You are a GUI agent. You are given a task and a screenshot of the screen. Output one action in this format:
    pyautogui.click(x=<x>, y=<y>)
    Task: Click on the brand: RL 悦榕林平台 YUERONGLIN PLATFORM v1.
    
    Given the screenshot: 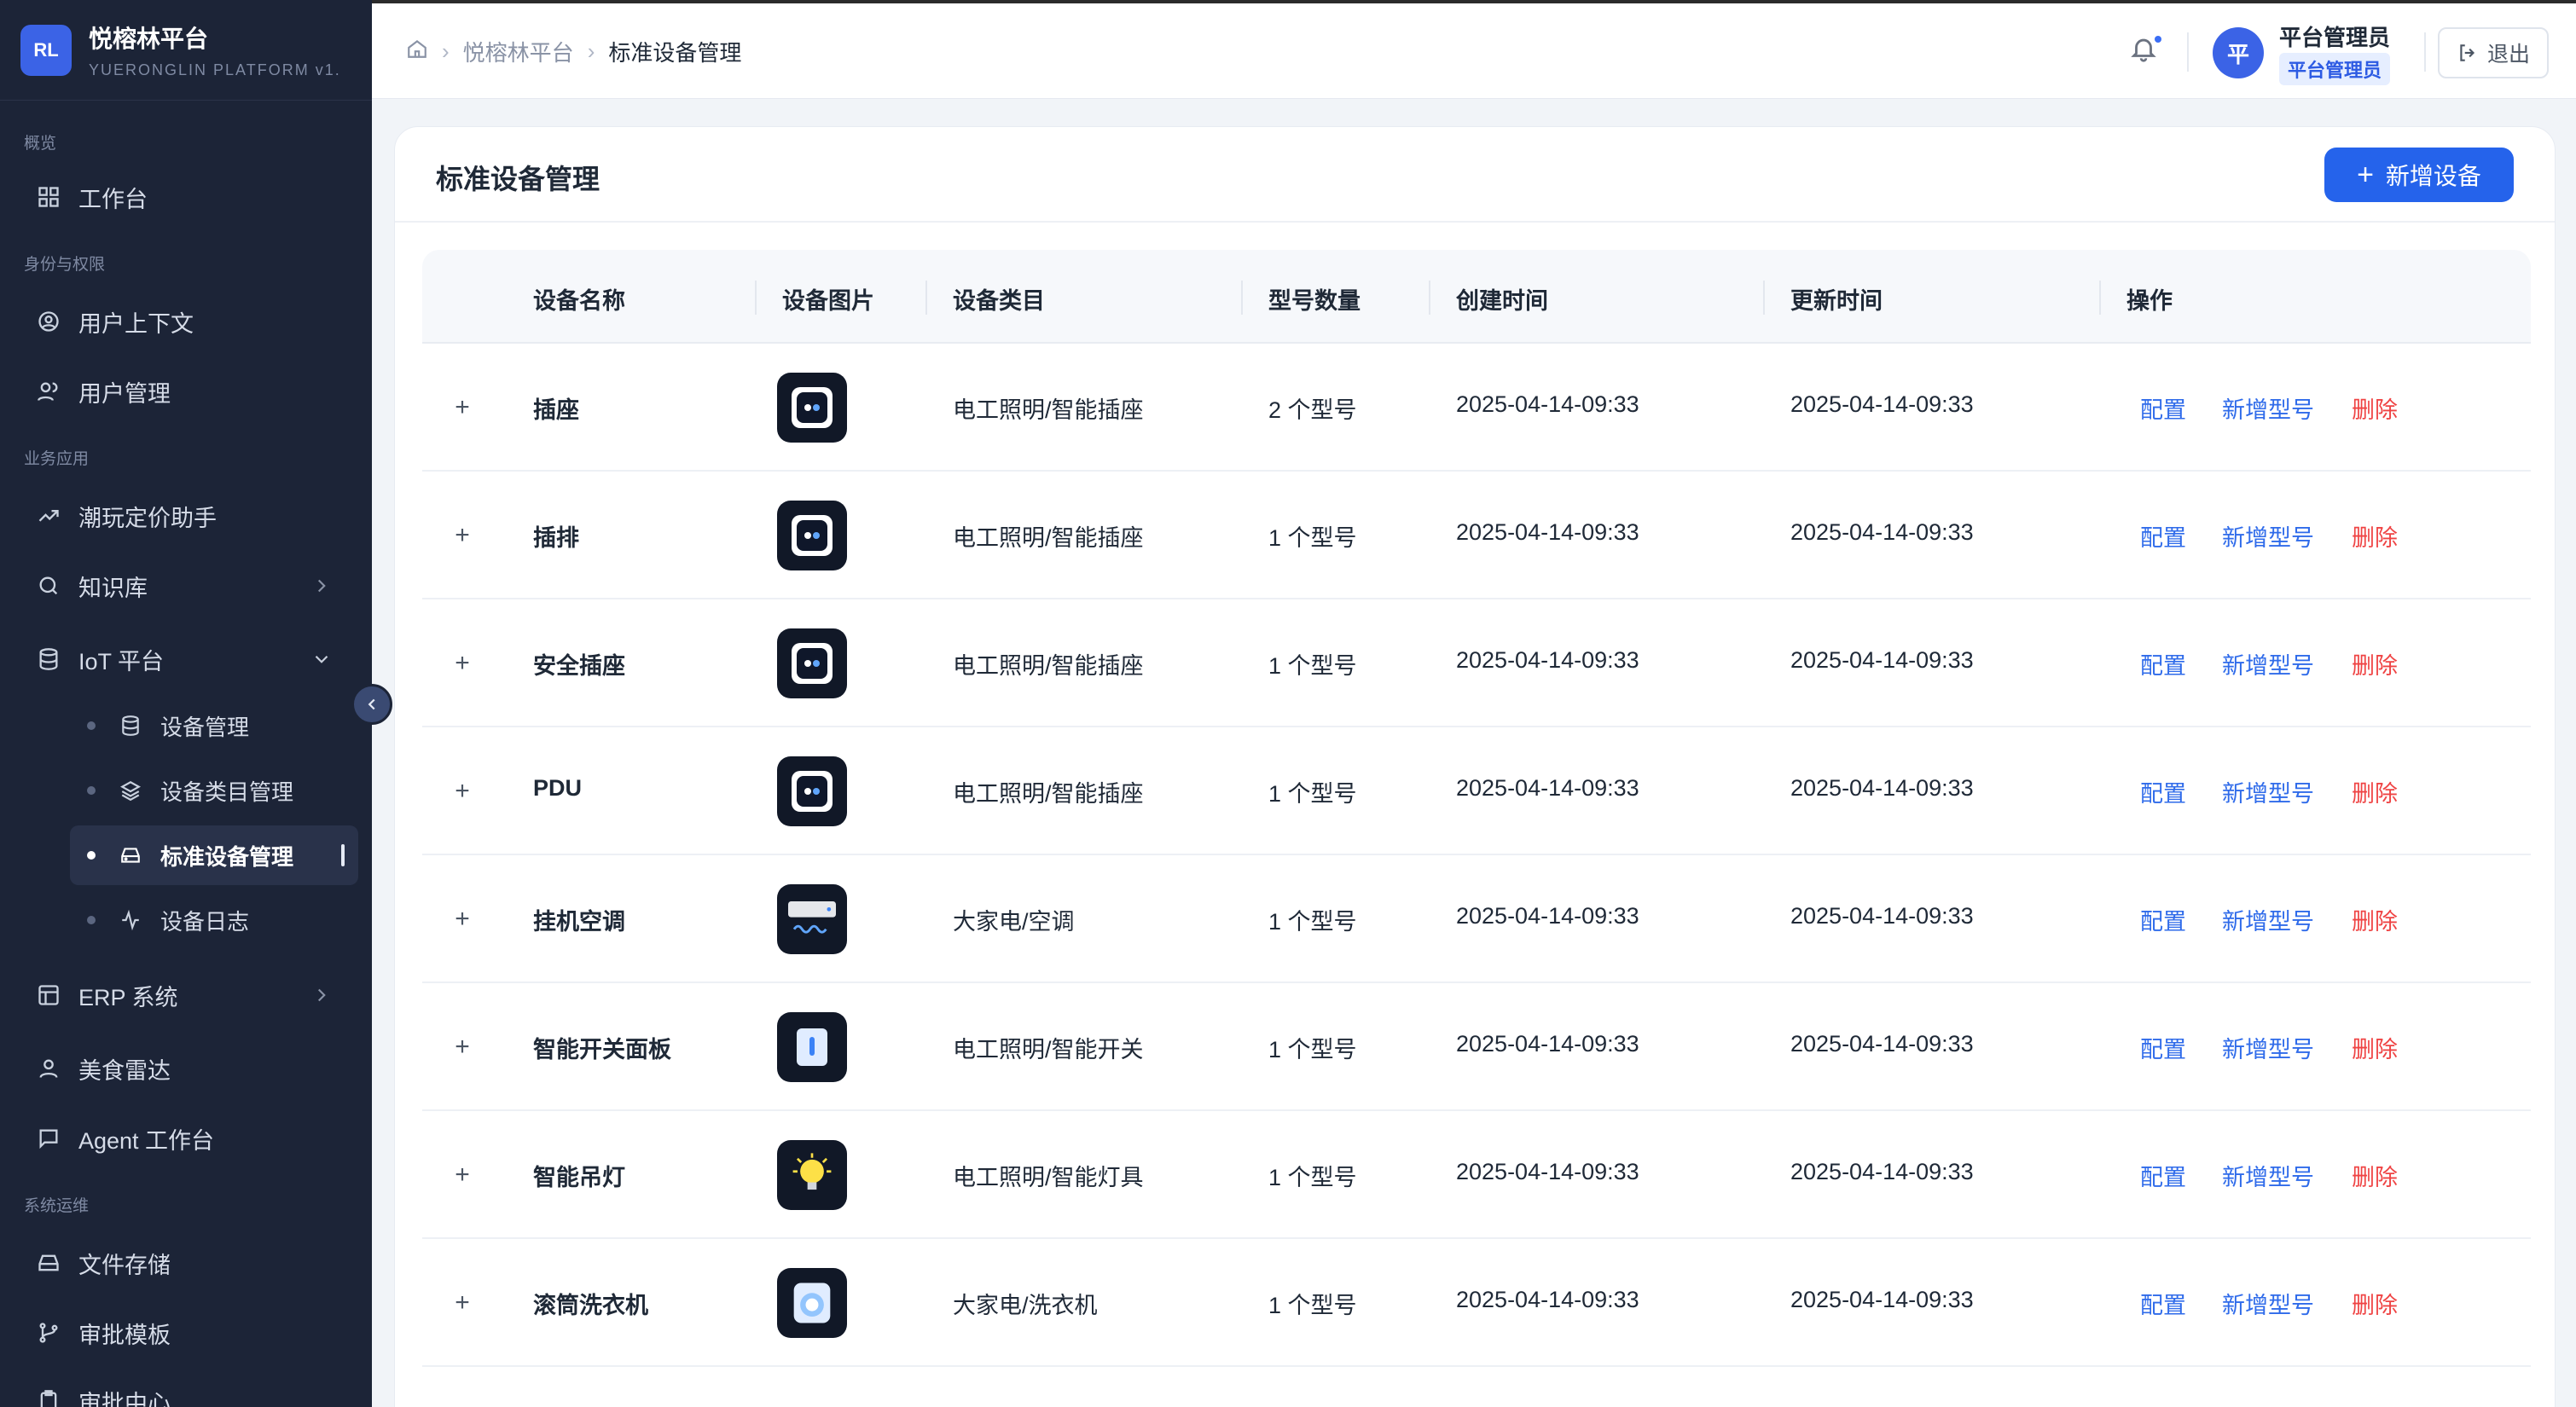 What is the action you would take?
    pyautogui.click(x=186, y=51)
    